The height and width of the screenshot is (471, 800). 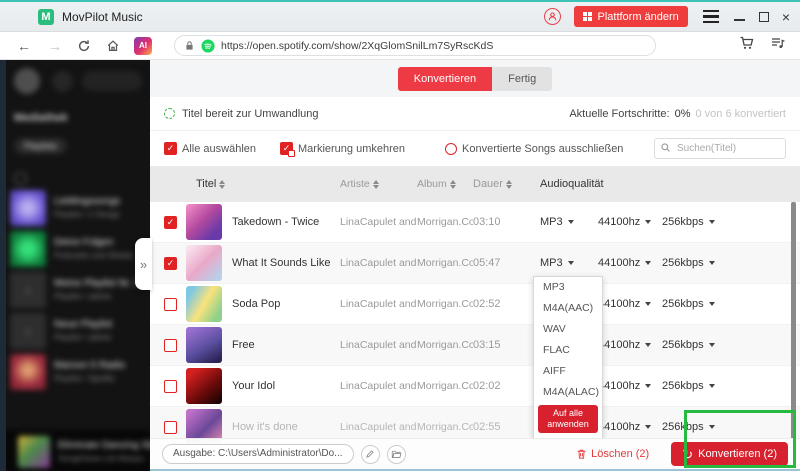 I want to click on progress-percent: 0%, so click(x=682, y=113).